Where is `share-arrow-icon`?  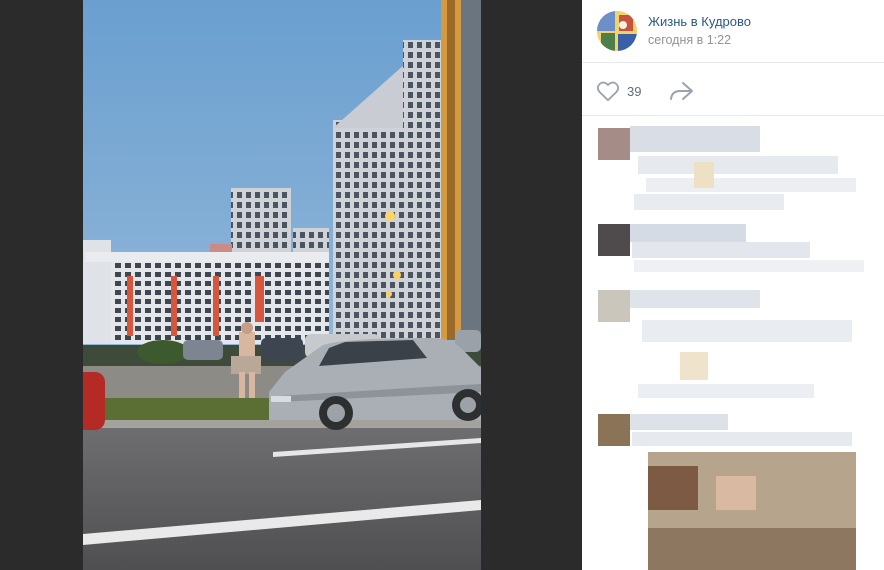 share-arrow-icon is located at coordinates (681, 91).